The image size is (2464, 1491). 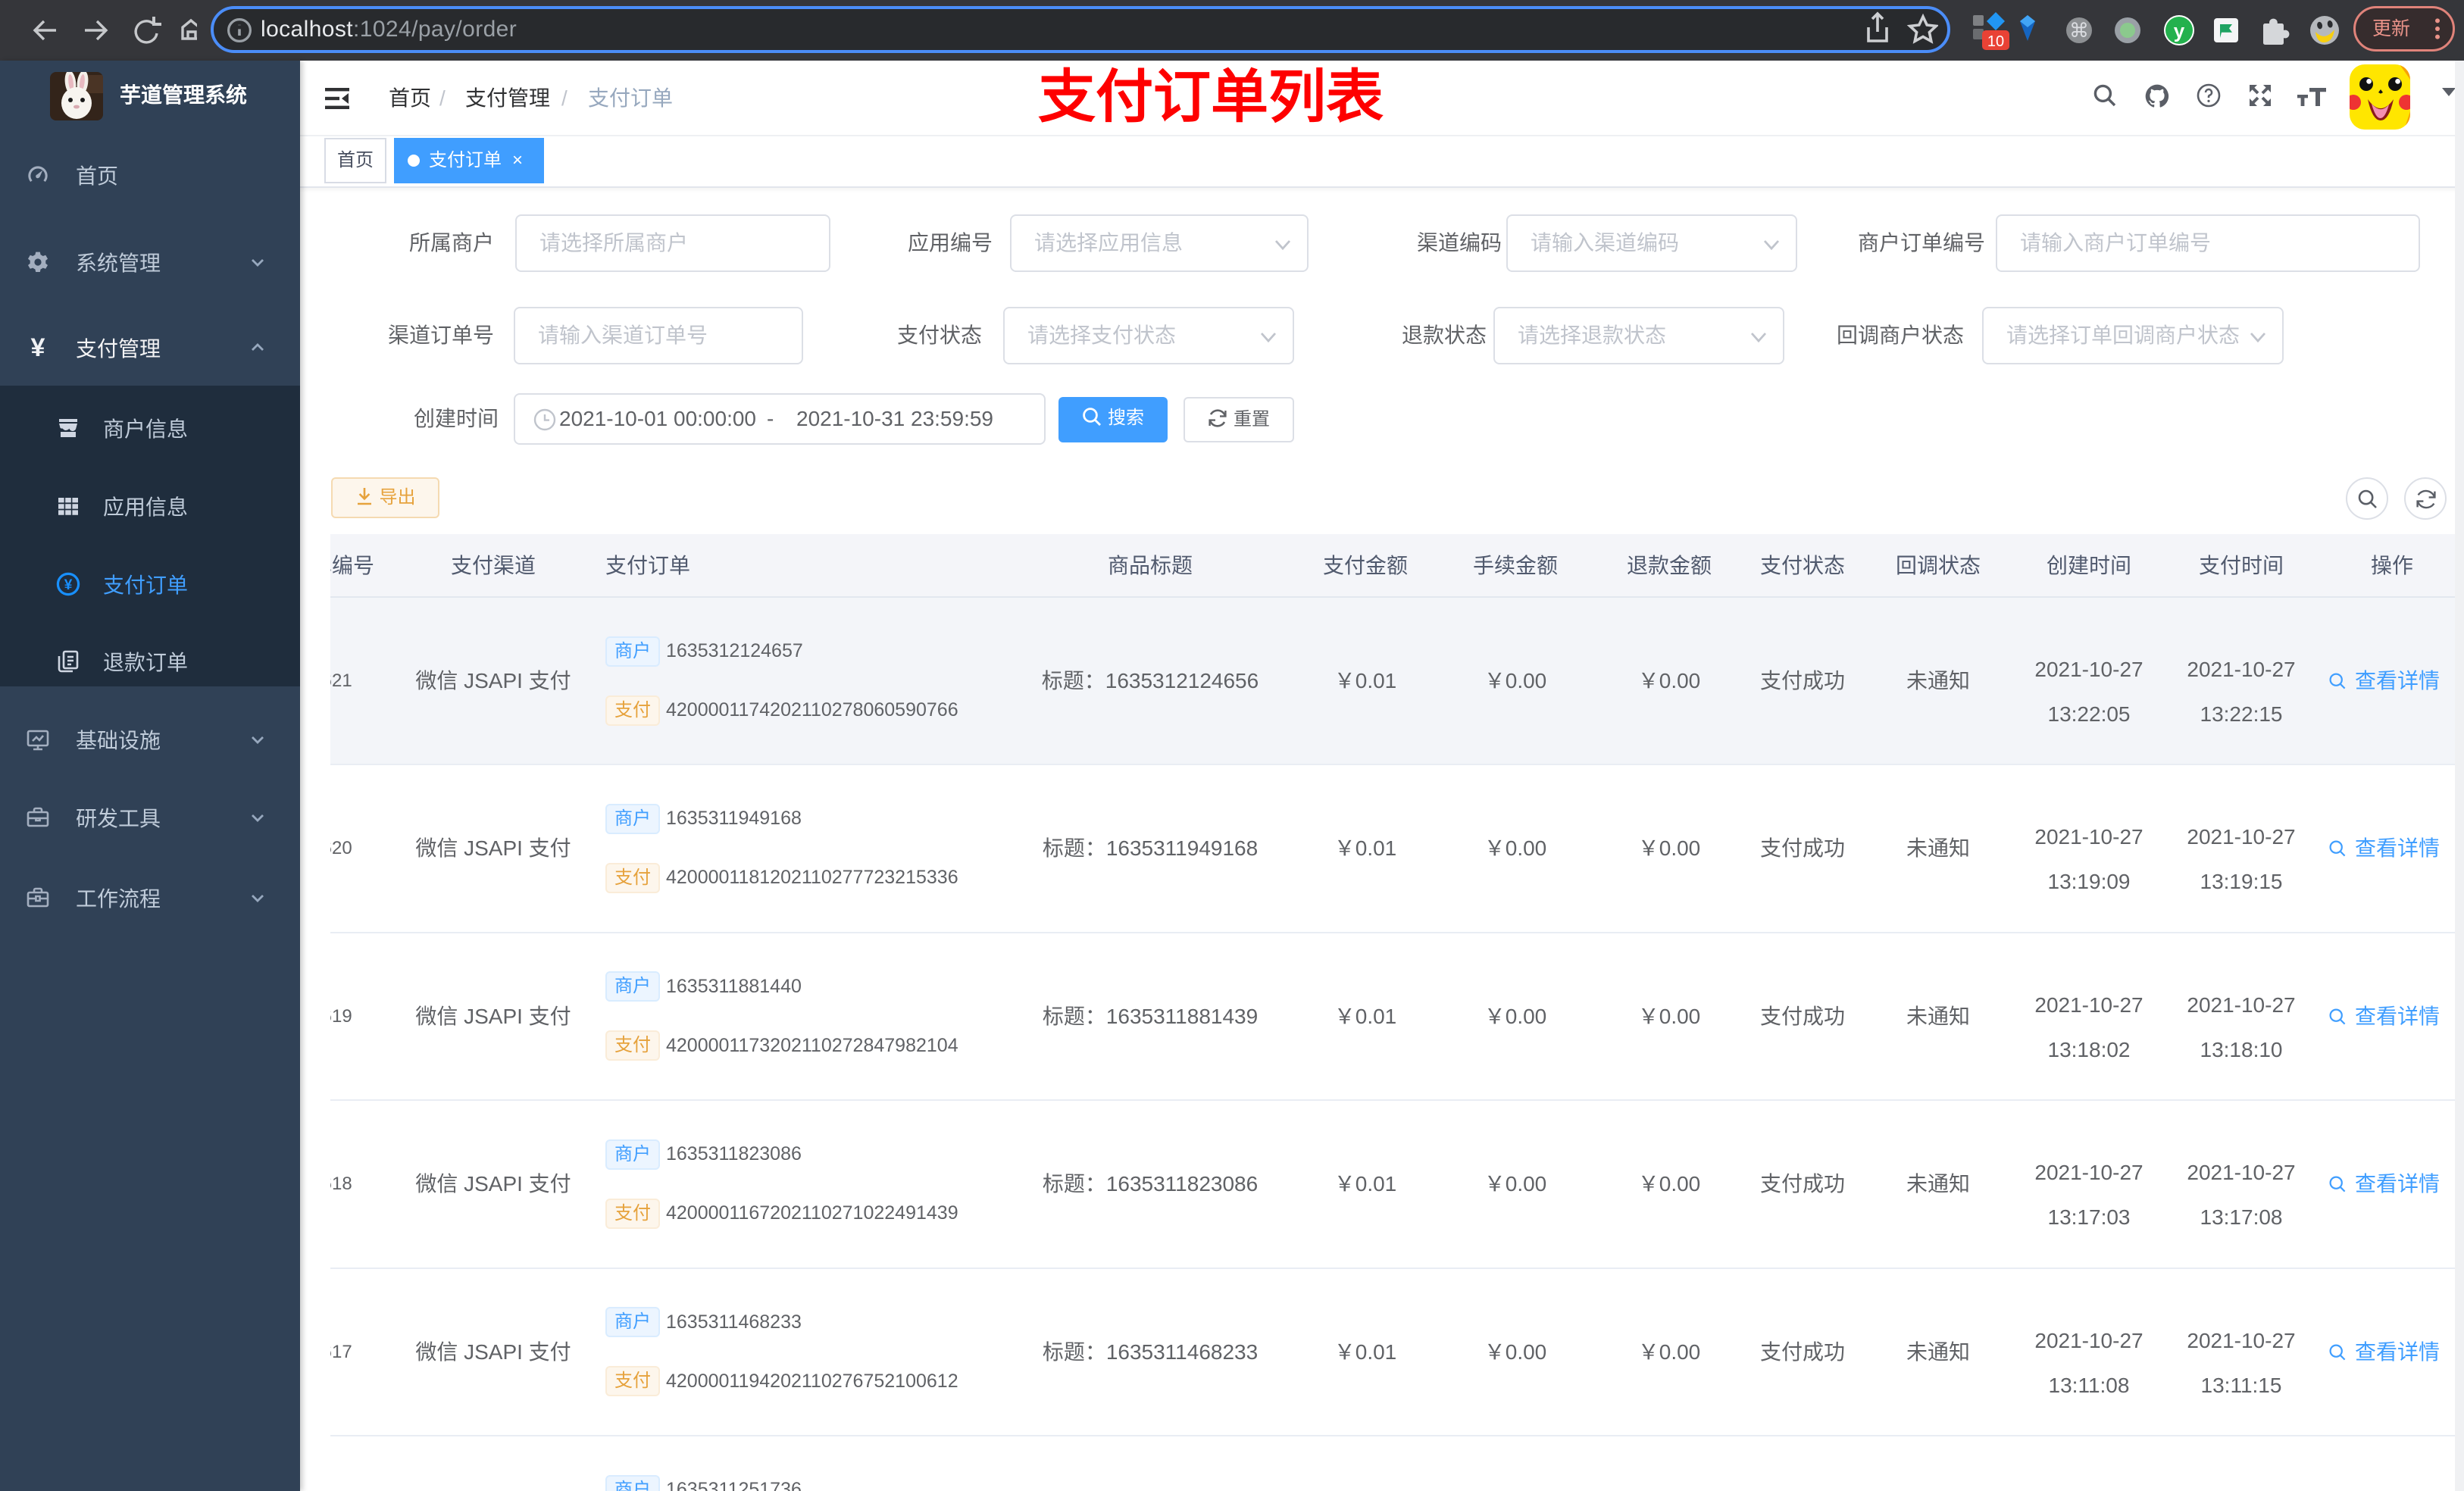 I want to click on svg-text: y, so click(x=2179, y=31).